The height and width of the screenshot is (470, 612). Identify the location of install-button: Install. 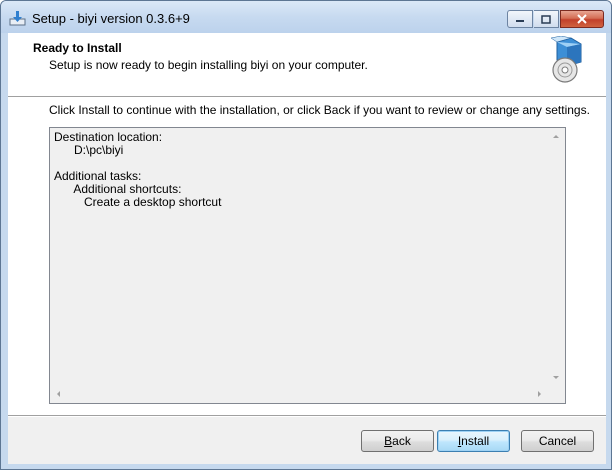
(473, 441).